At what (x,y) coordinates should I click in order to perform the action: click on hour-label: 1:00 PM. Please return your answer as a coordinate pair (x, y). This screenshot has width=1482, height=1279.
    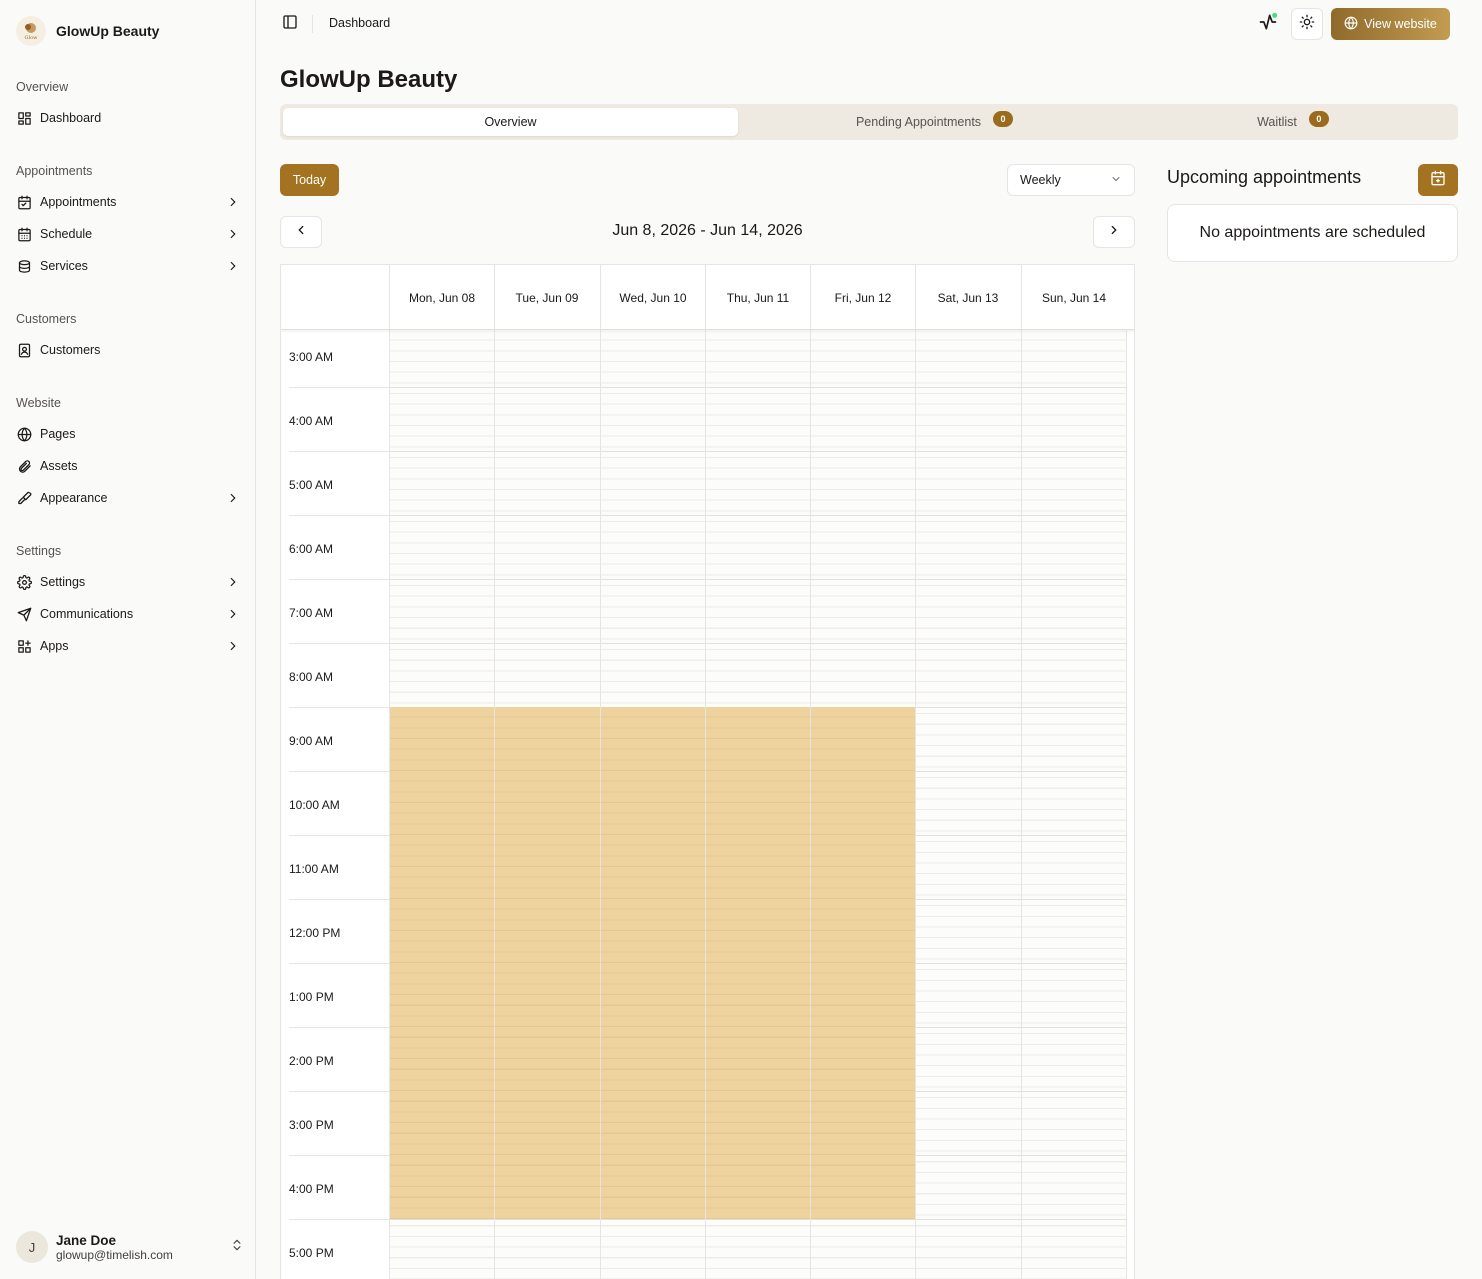
    Looking at the image, I should click on (311, 997).